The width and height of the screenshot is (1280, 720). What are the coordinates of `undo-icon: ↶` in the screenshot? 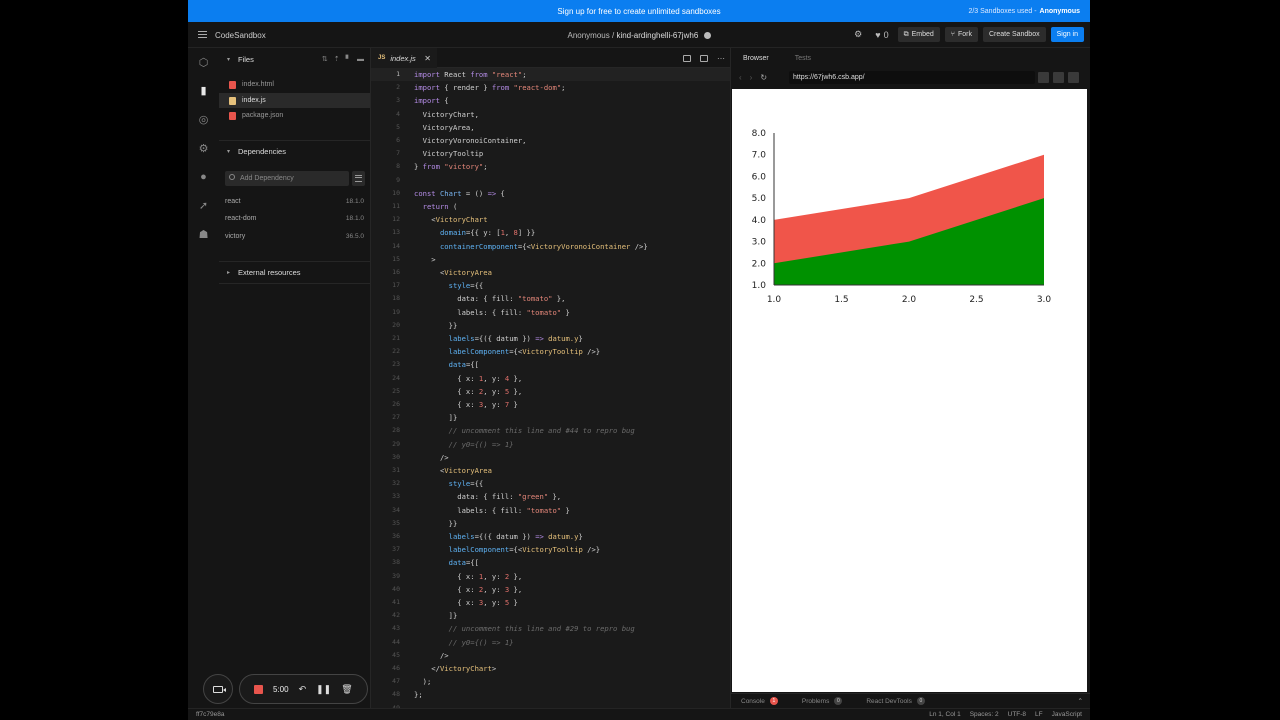 It's located at (303, 689).